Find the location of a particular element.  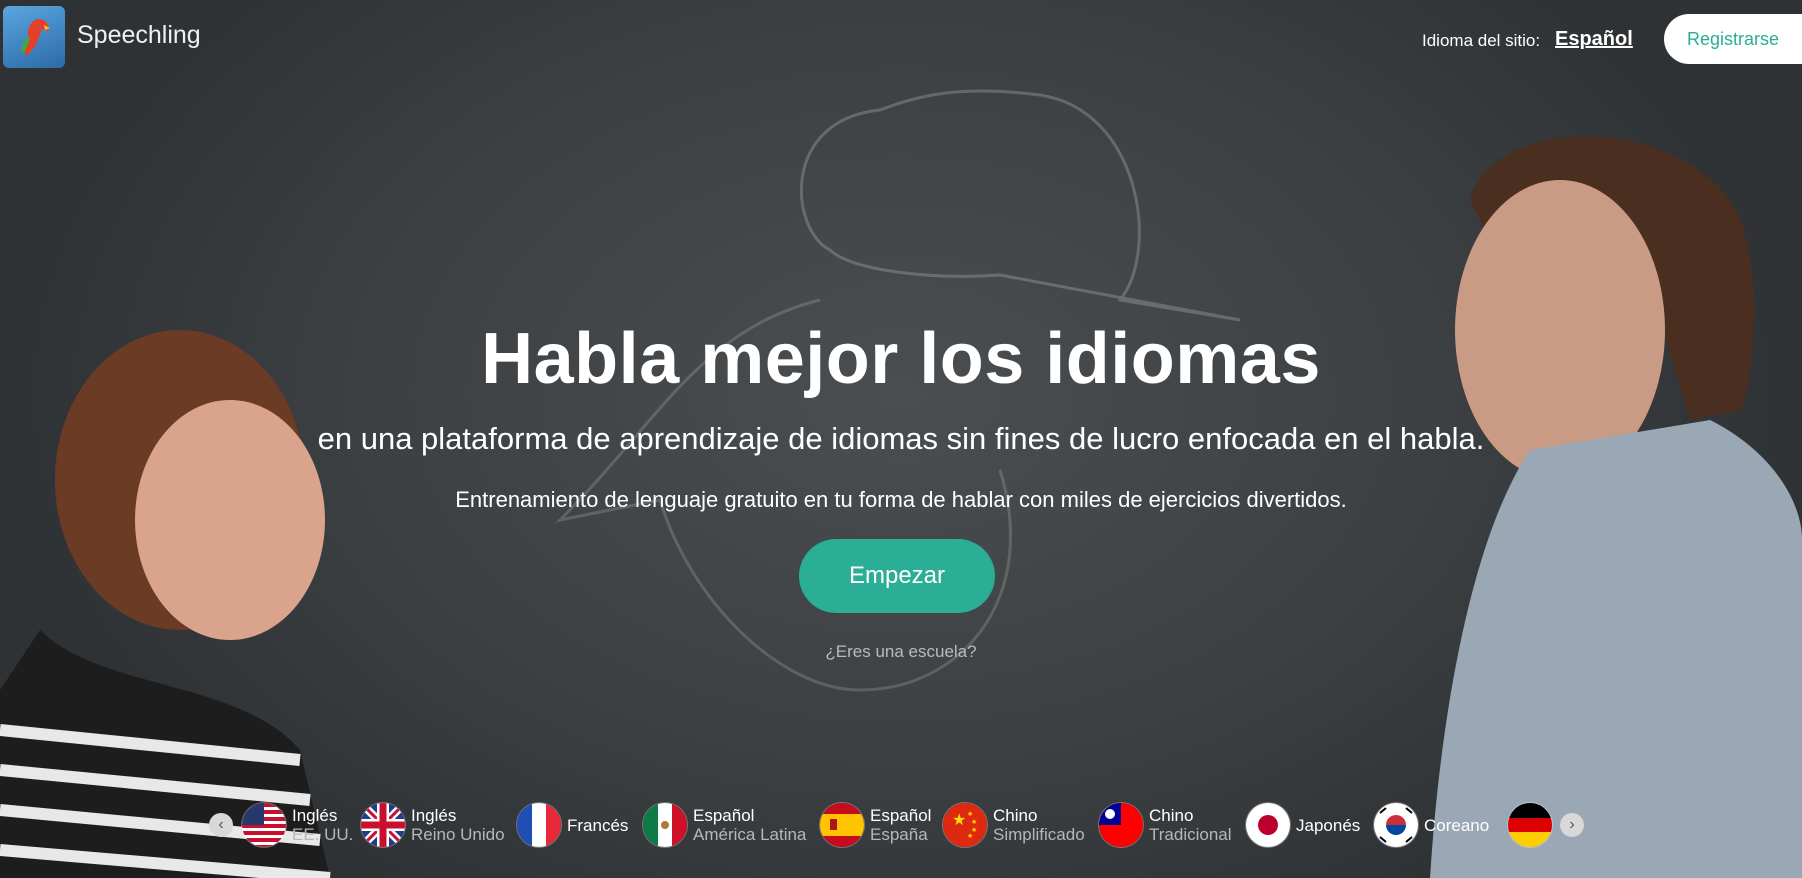

start-button: Empezar is located at coordinates (897, 576).